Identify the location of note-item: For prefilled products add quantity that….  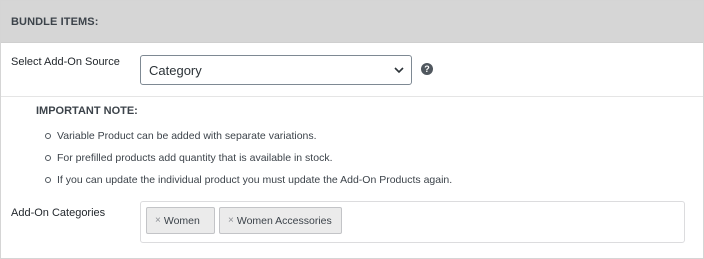
(226, 158).